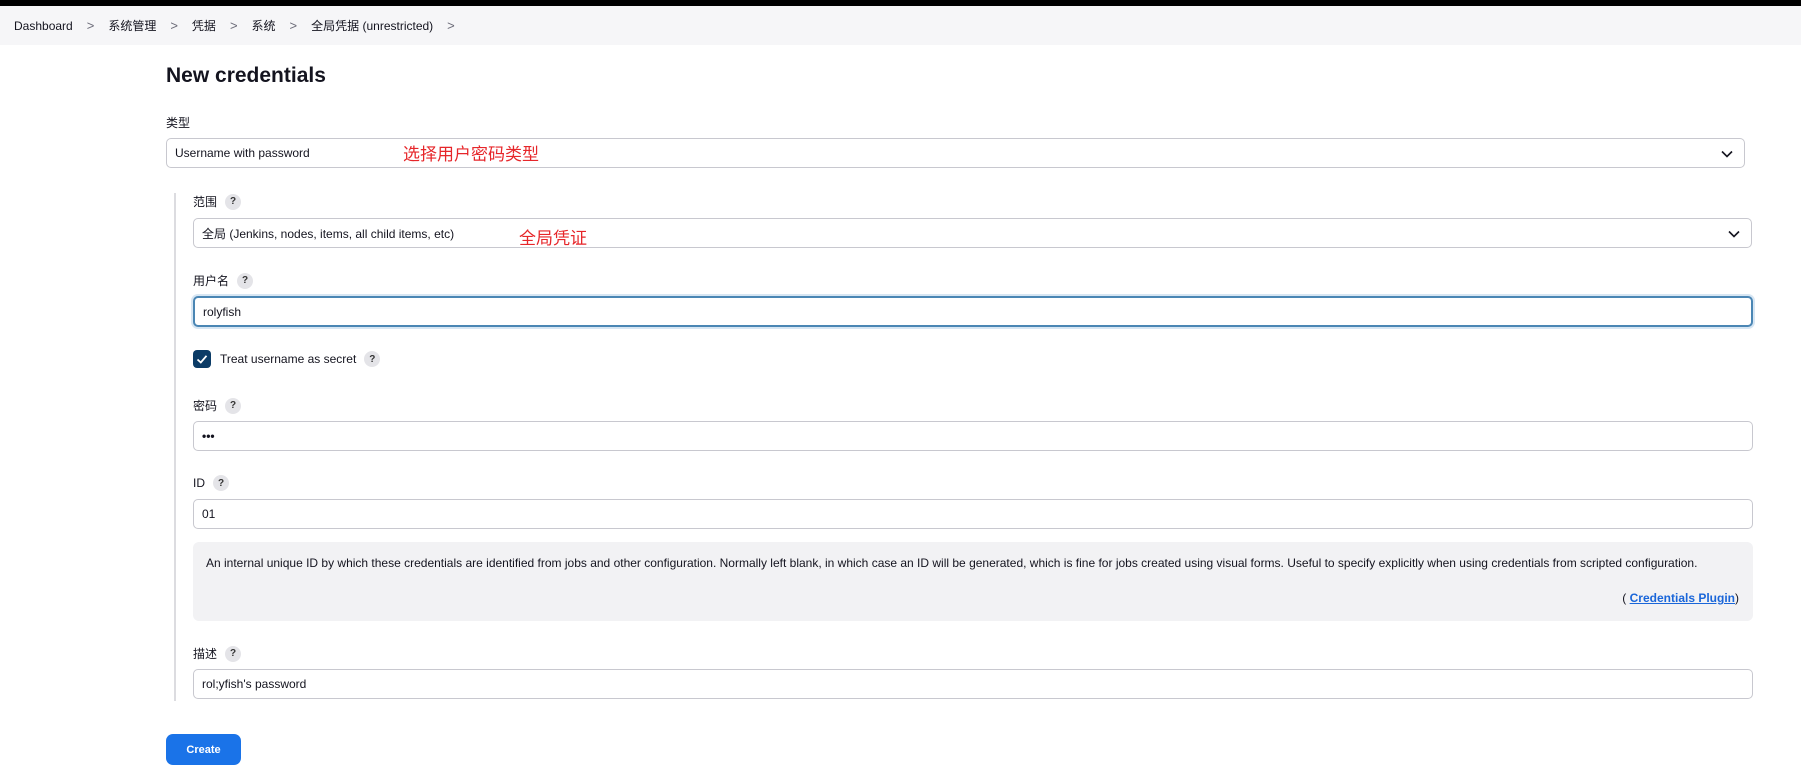 The height and width of the screenshot is (775, 1801). I want to click on description-label: 描述 ?, so click(217, 653).